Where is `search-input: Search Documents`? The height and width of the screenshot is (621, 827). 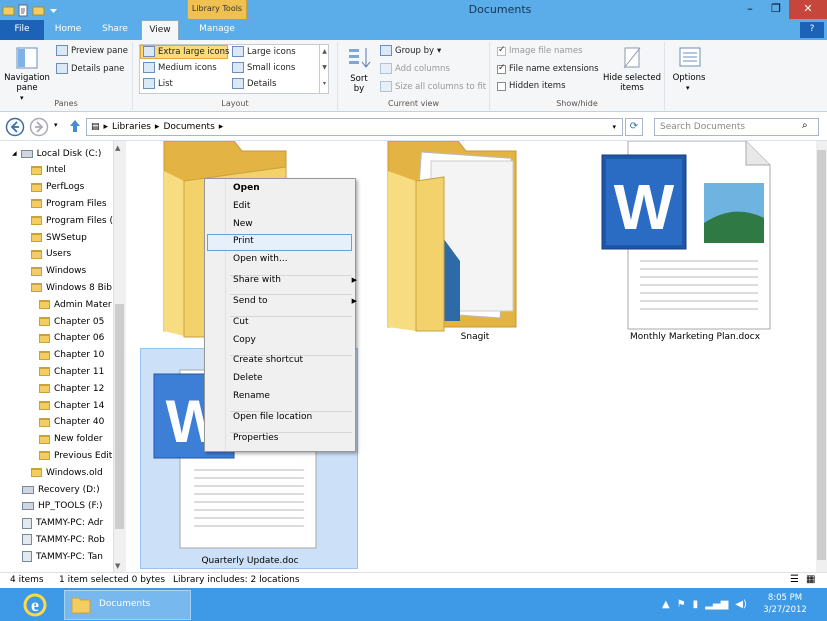 search-input: Search Documents is located at coordinates (736, 127).